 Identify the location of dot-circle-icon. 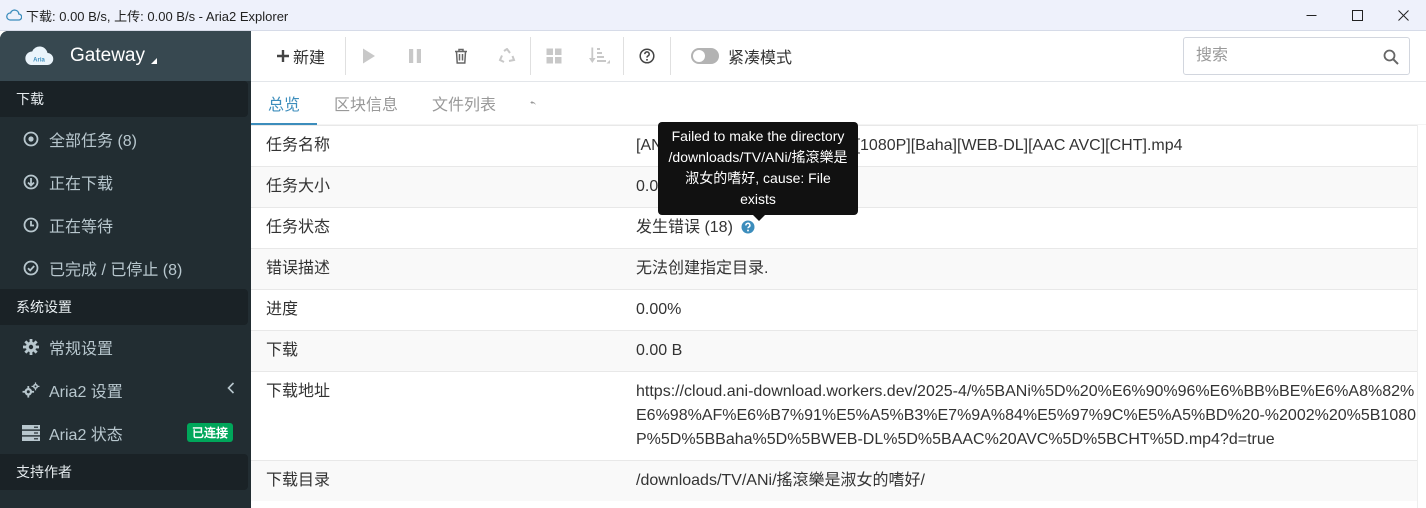
(31, 139).